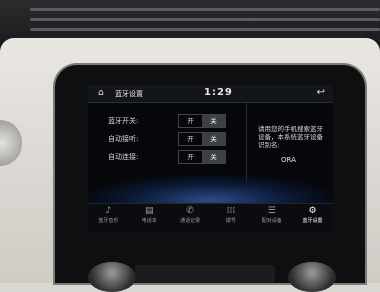 Image resolution: width=380 pixels, height=292 pixels. I want to click on home-icon: ⌂, so click(101, 93).